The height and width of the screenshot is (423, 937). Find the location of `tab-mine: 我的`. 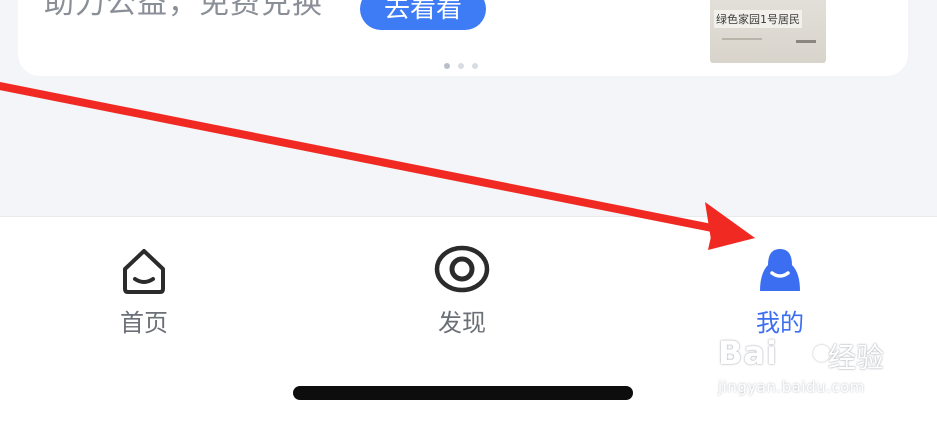

tab-mine: 我的 is located at coordinates (780, 291).